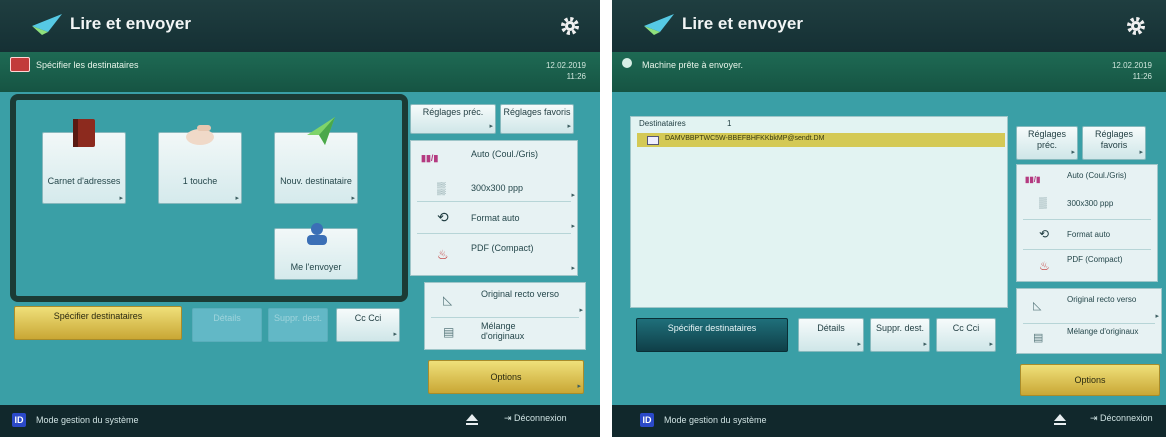 The image size is (1166, 437). I want to click on options-button: Options ▸, so click(506, 377).